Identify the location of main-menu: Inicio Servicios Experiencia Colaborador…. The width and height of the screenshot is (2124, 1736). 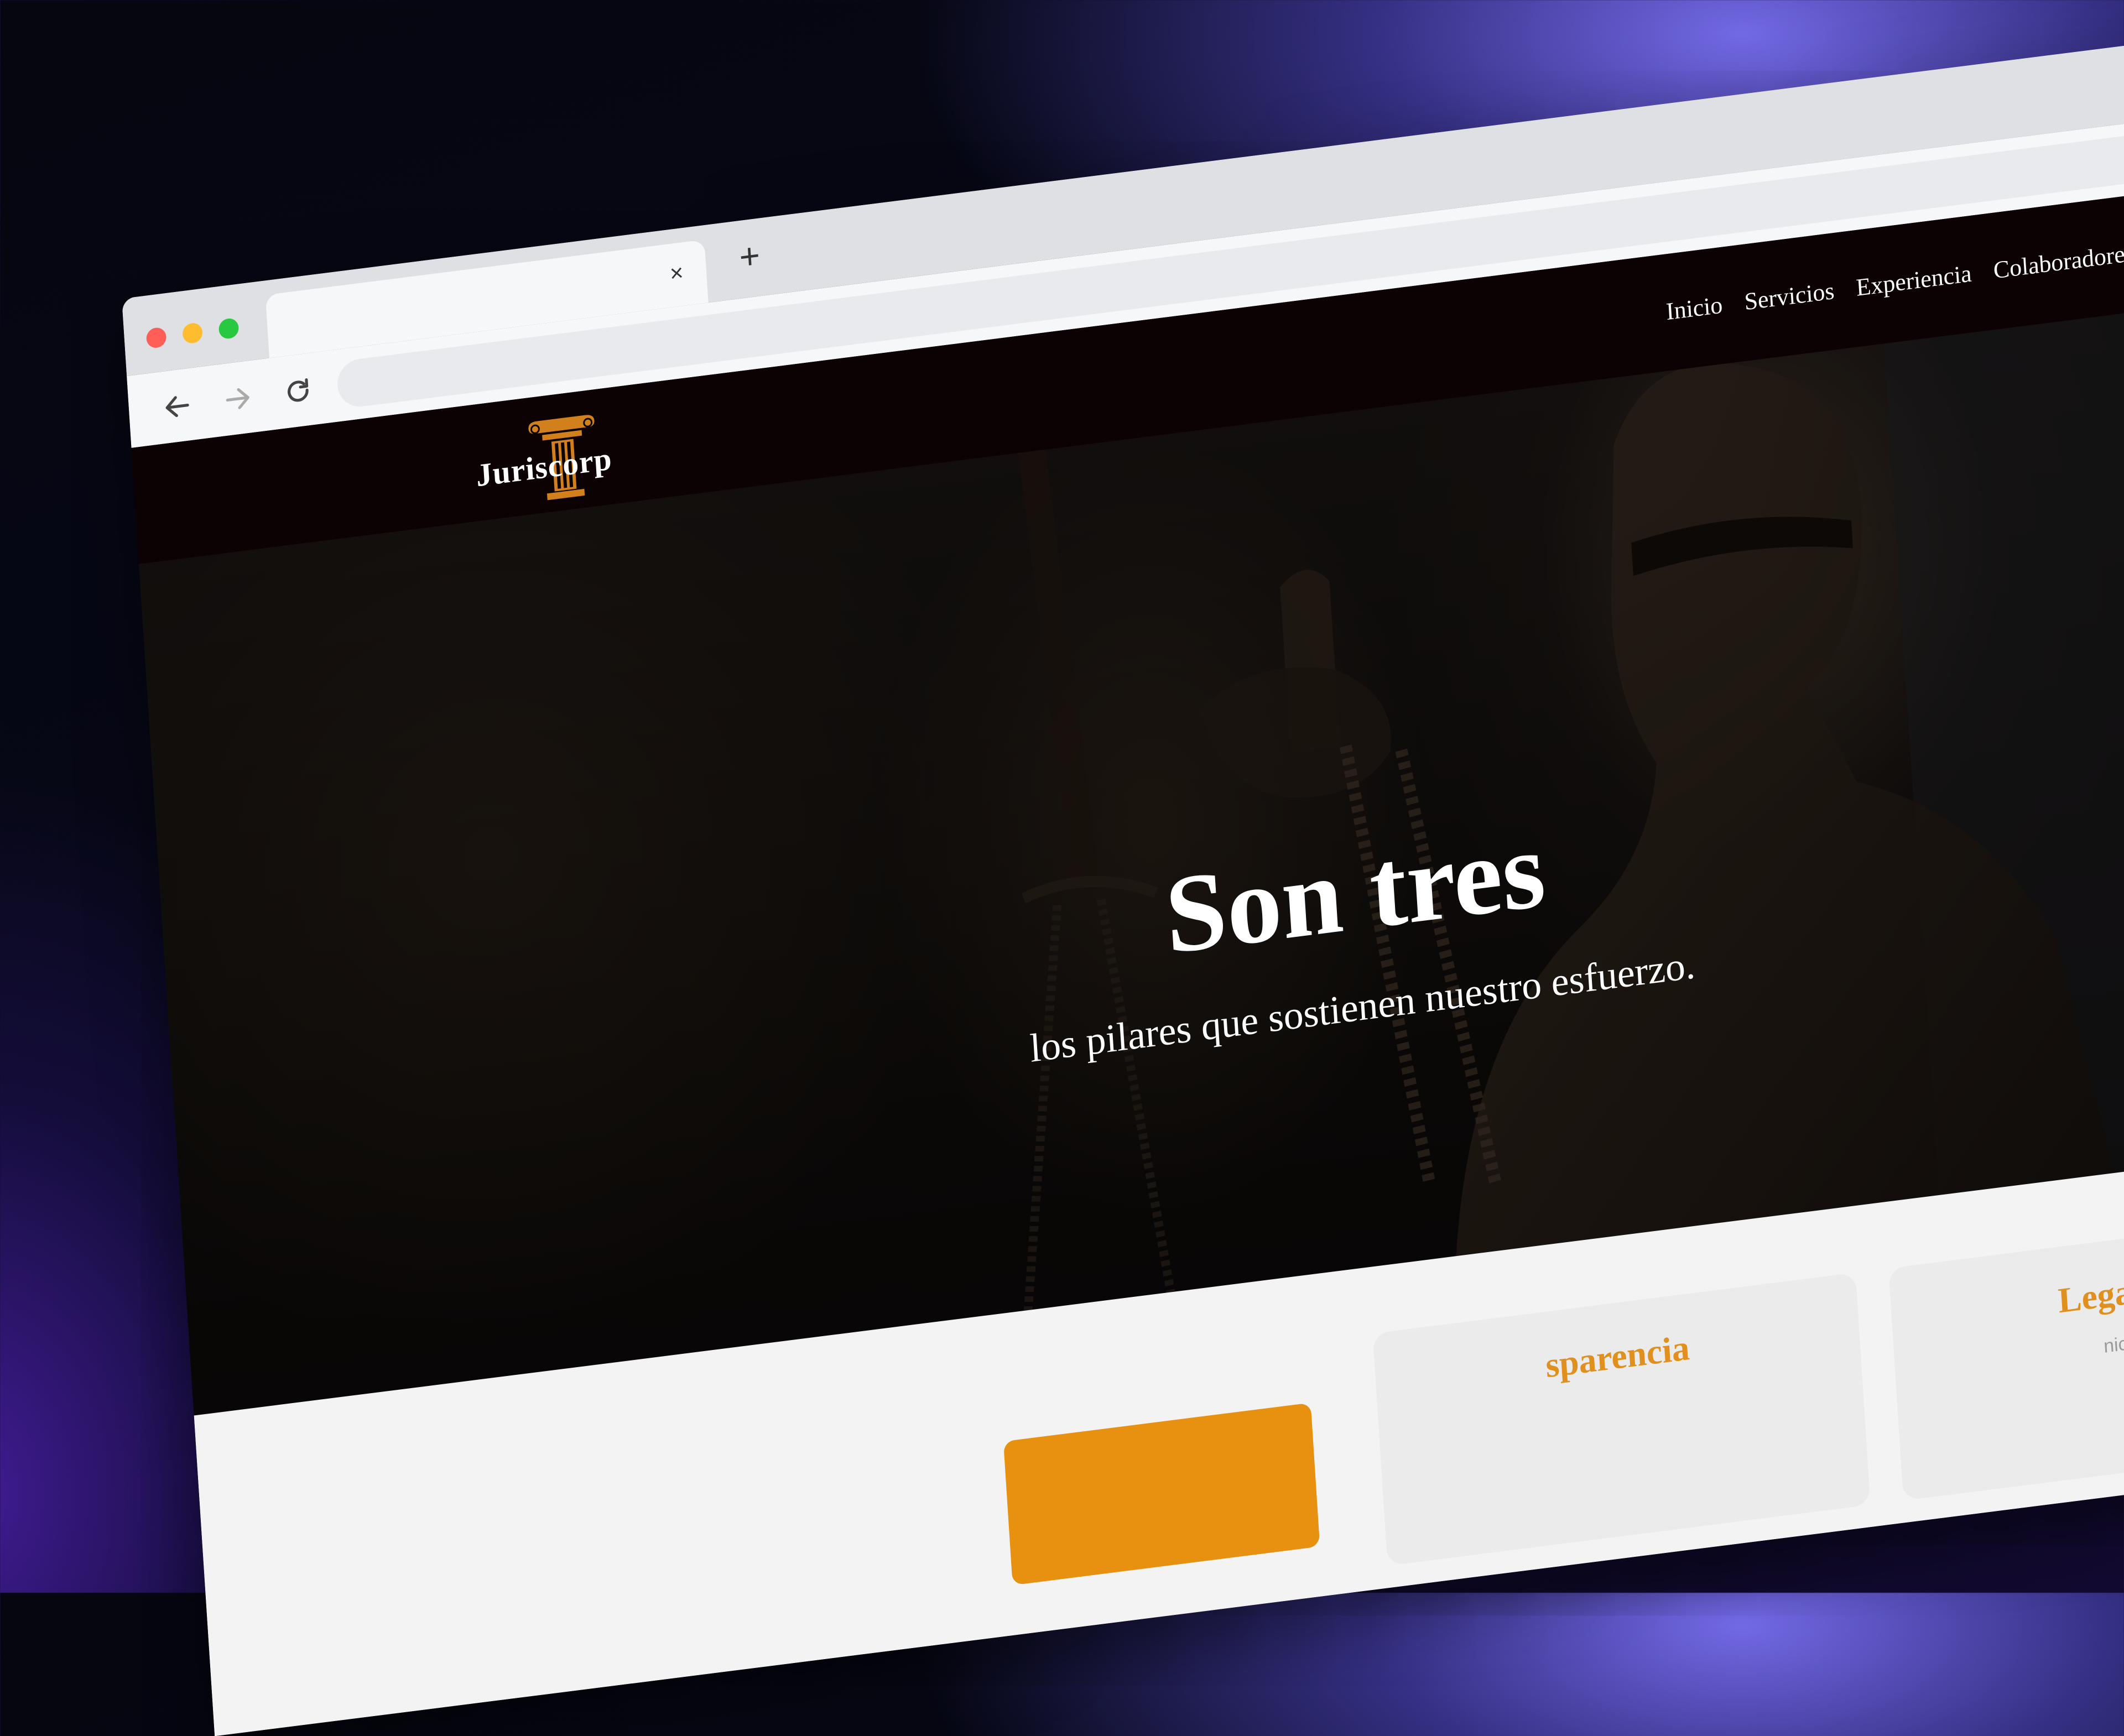
(1894, 282).